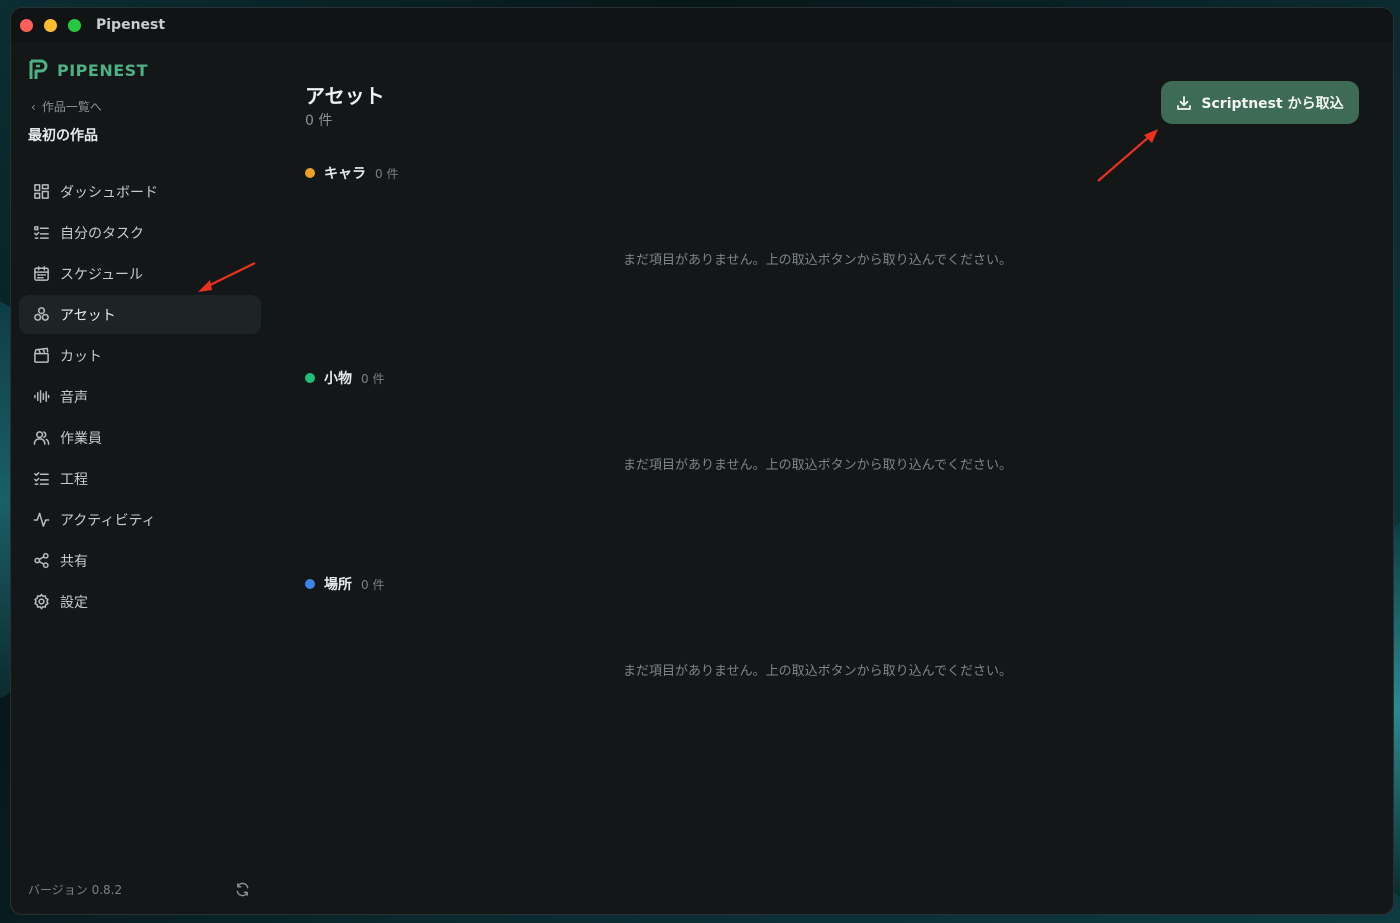 Image resolution: width=1400 pixels, height=923 pixels. What do you see at coordinates (74, 561) in the screenshot?
I see `sidebar-item-label: 共有` at bounding box center [74, 561].